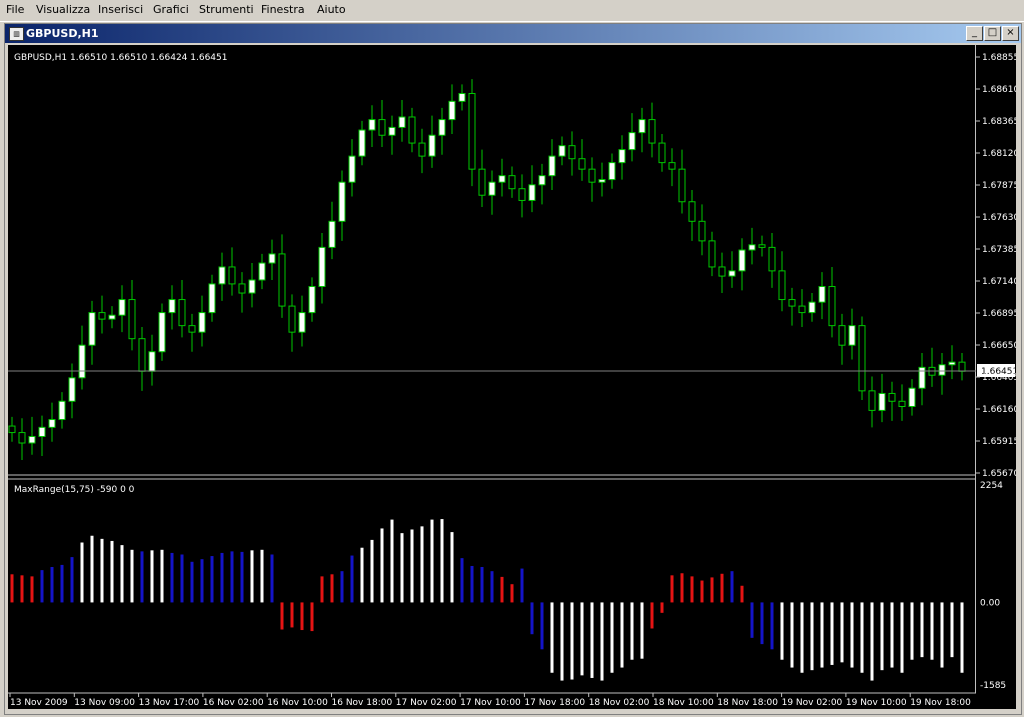 The width and height of the screenshot is (1024, 717). I want to click on minimize-button: _, so click(974, 33).